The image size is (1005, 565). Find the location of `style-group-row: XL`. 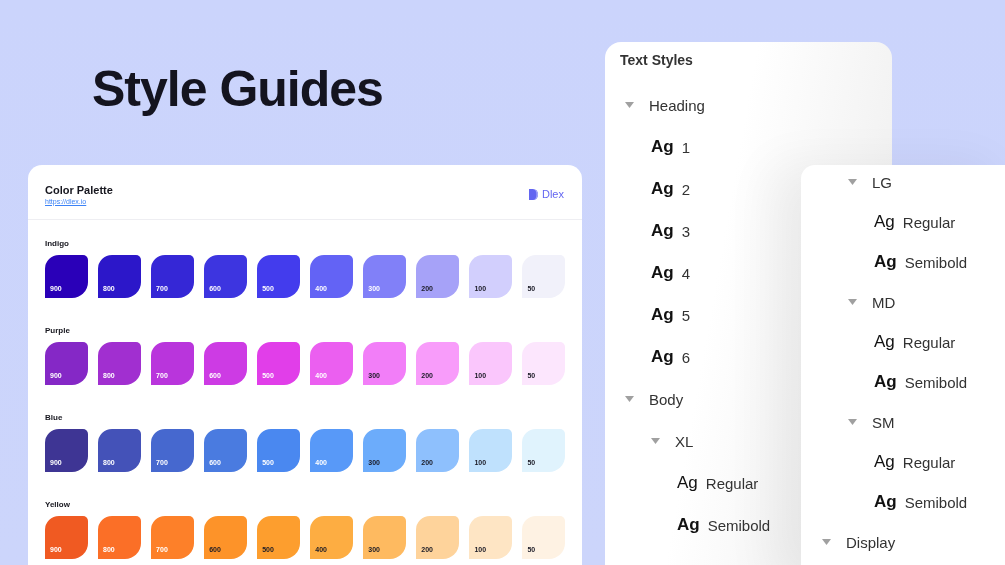

style-group-row: XL is located at coordinates (672, 441).